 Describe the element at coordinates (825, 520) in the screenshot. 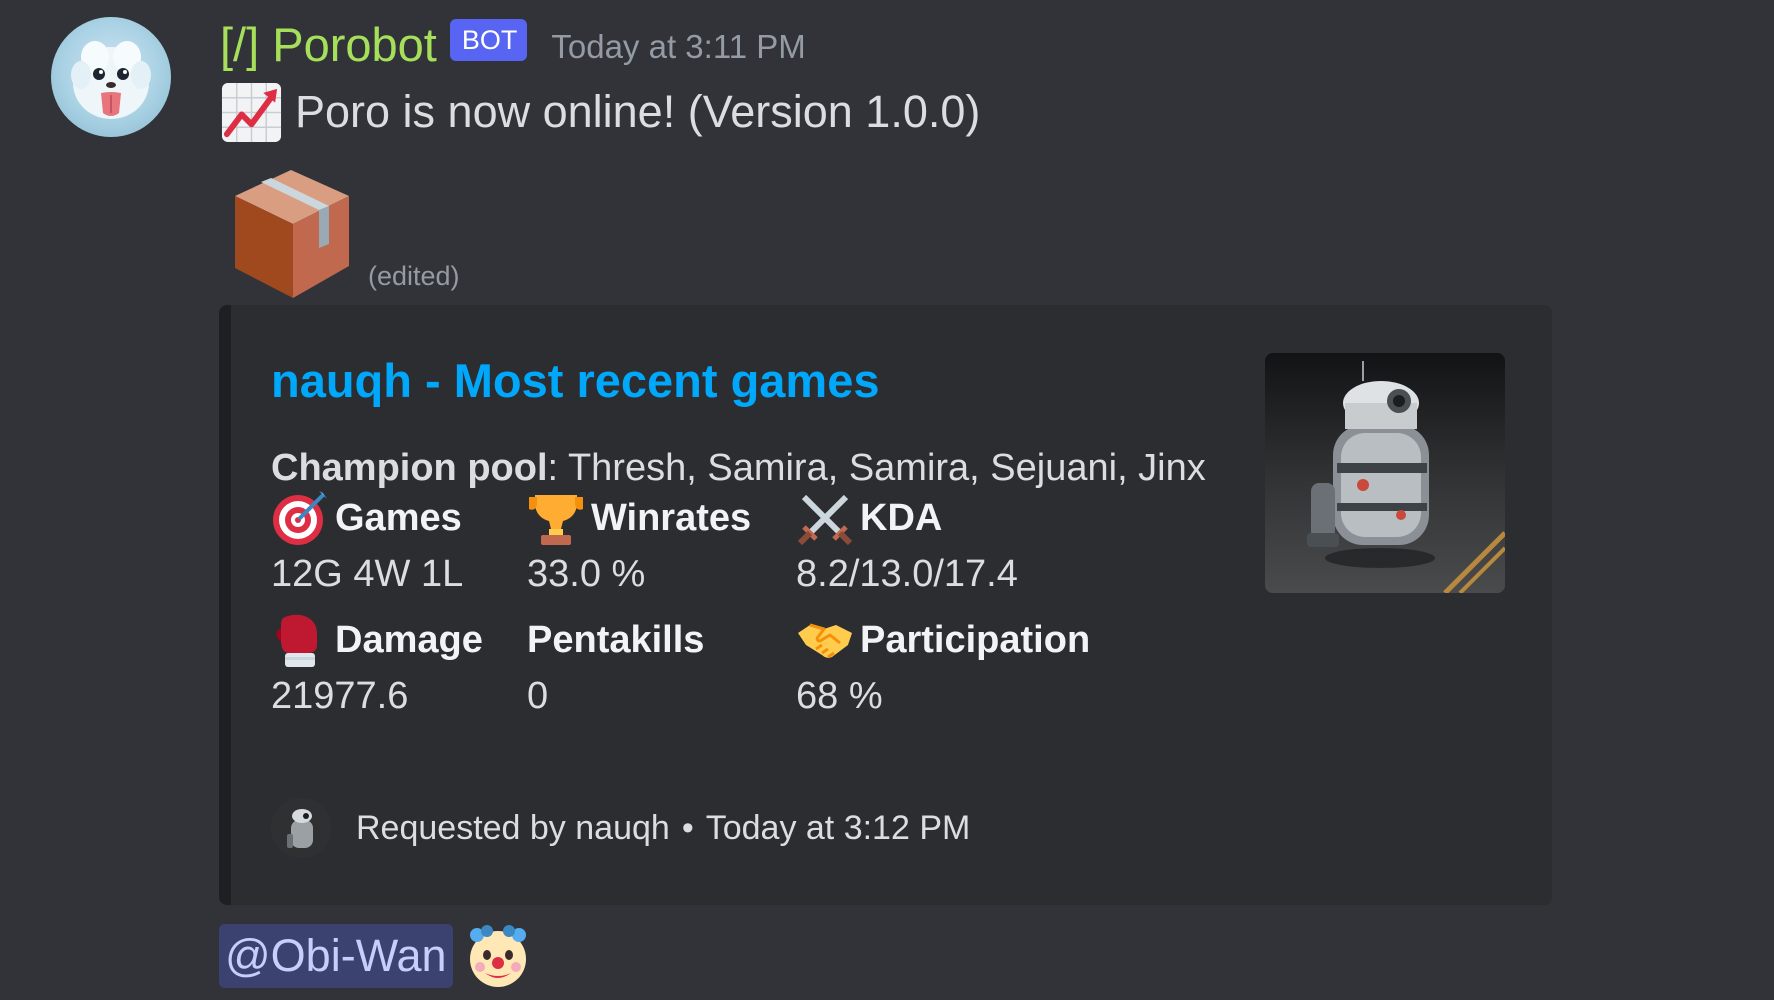

I see `crossed-swords-icon` at that location.